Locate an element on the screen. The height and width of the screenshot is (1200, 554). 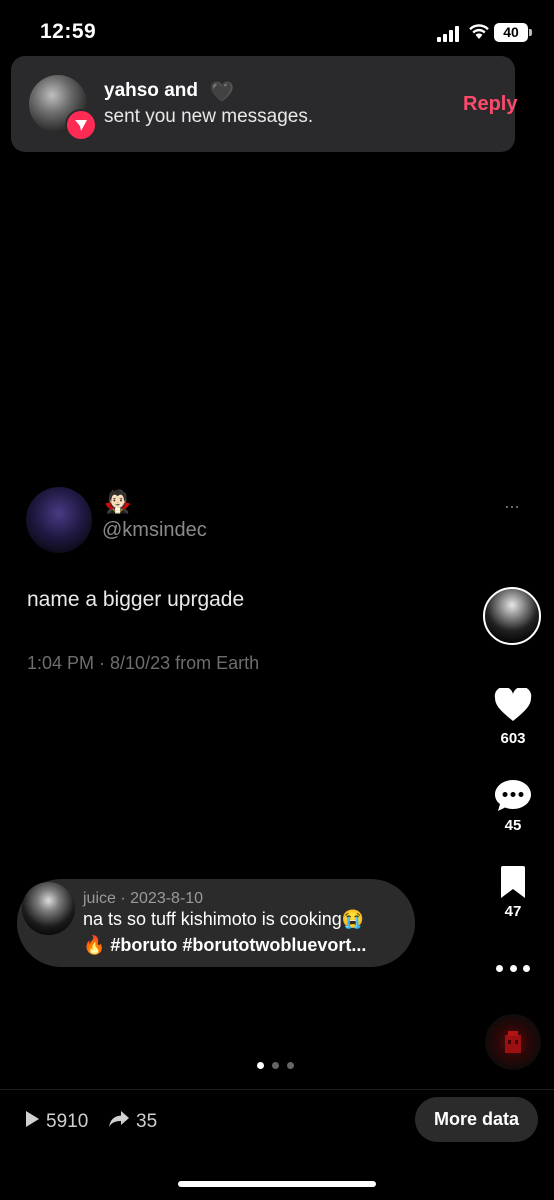
play-icon is located at coordinates (32, 1122).